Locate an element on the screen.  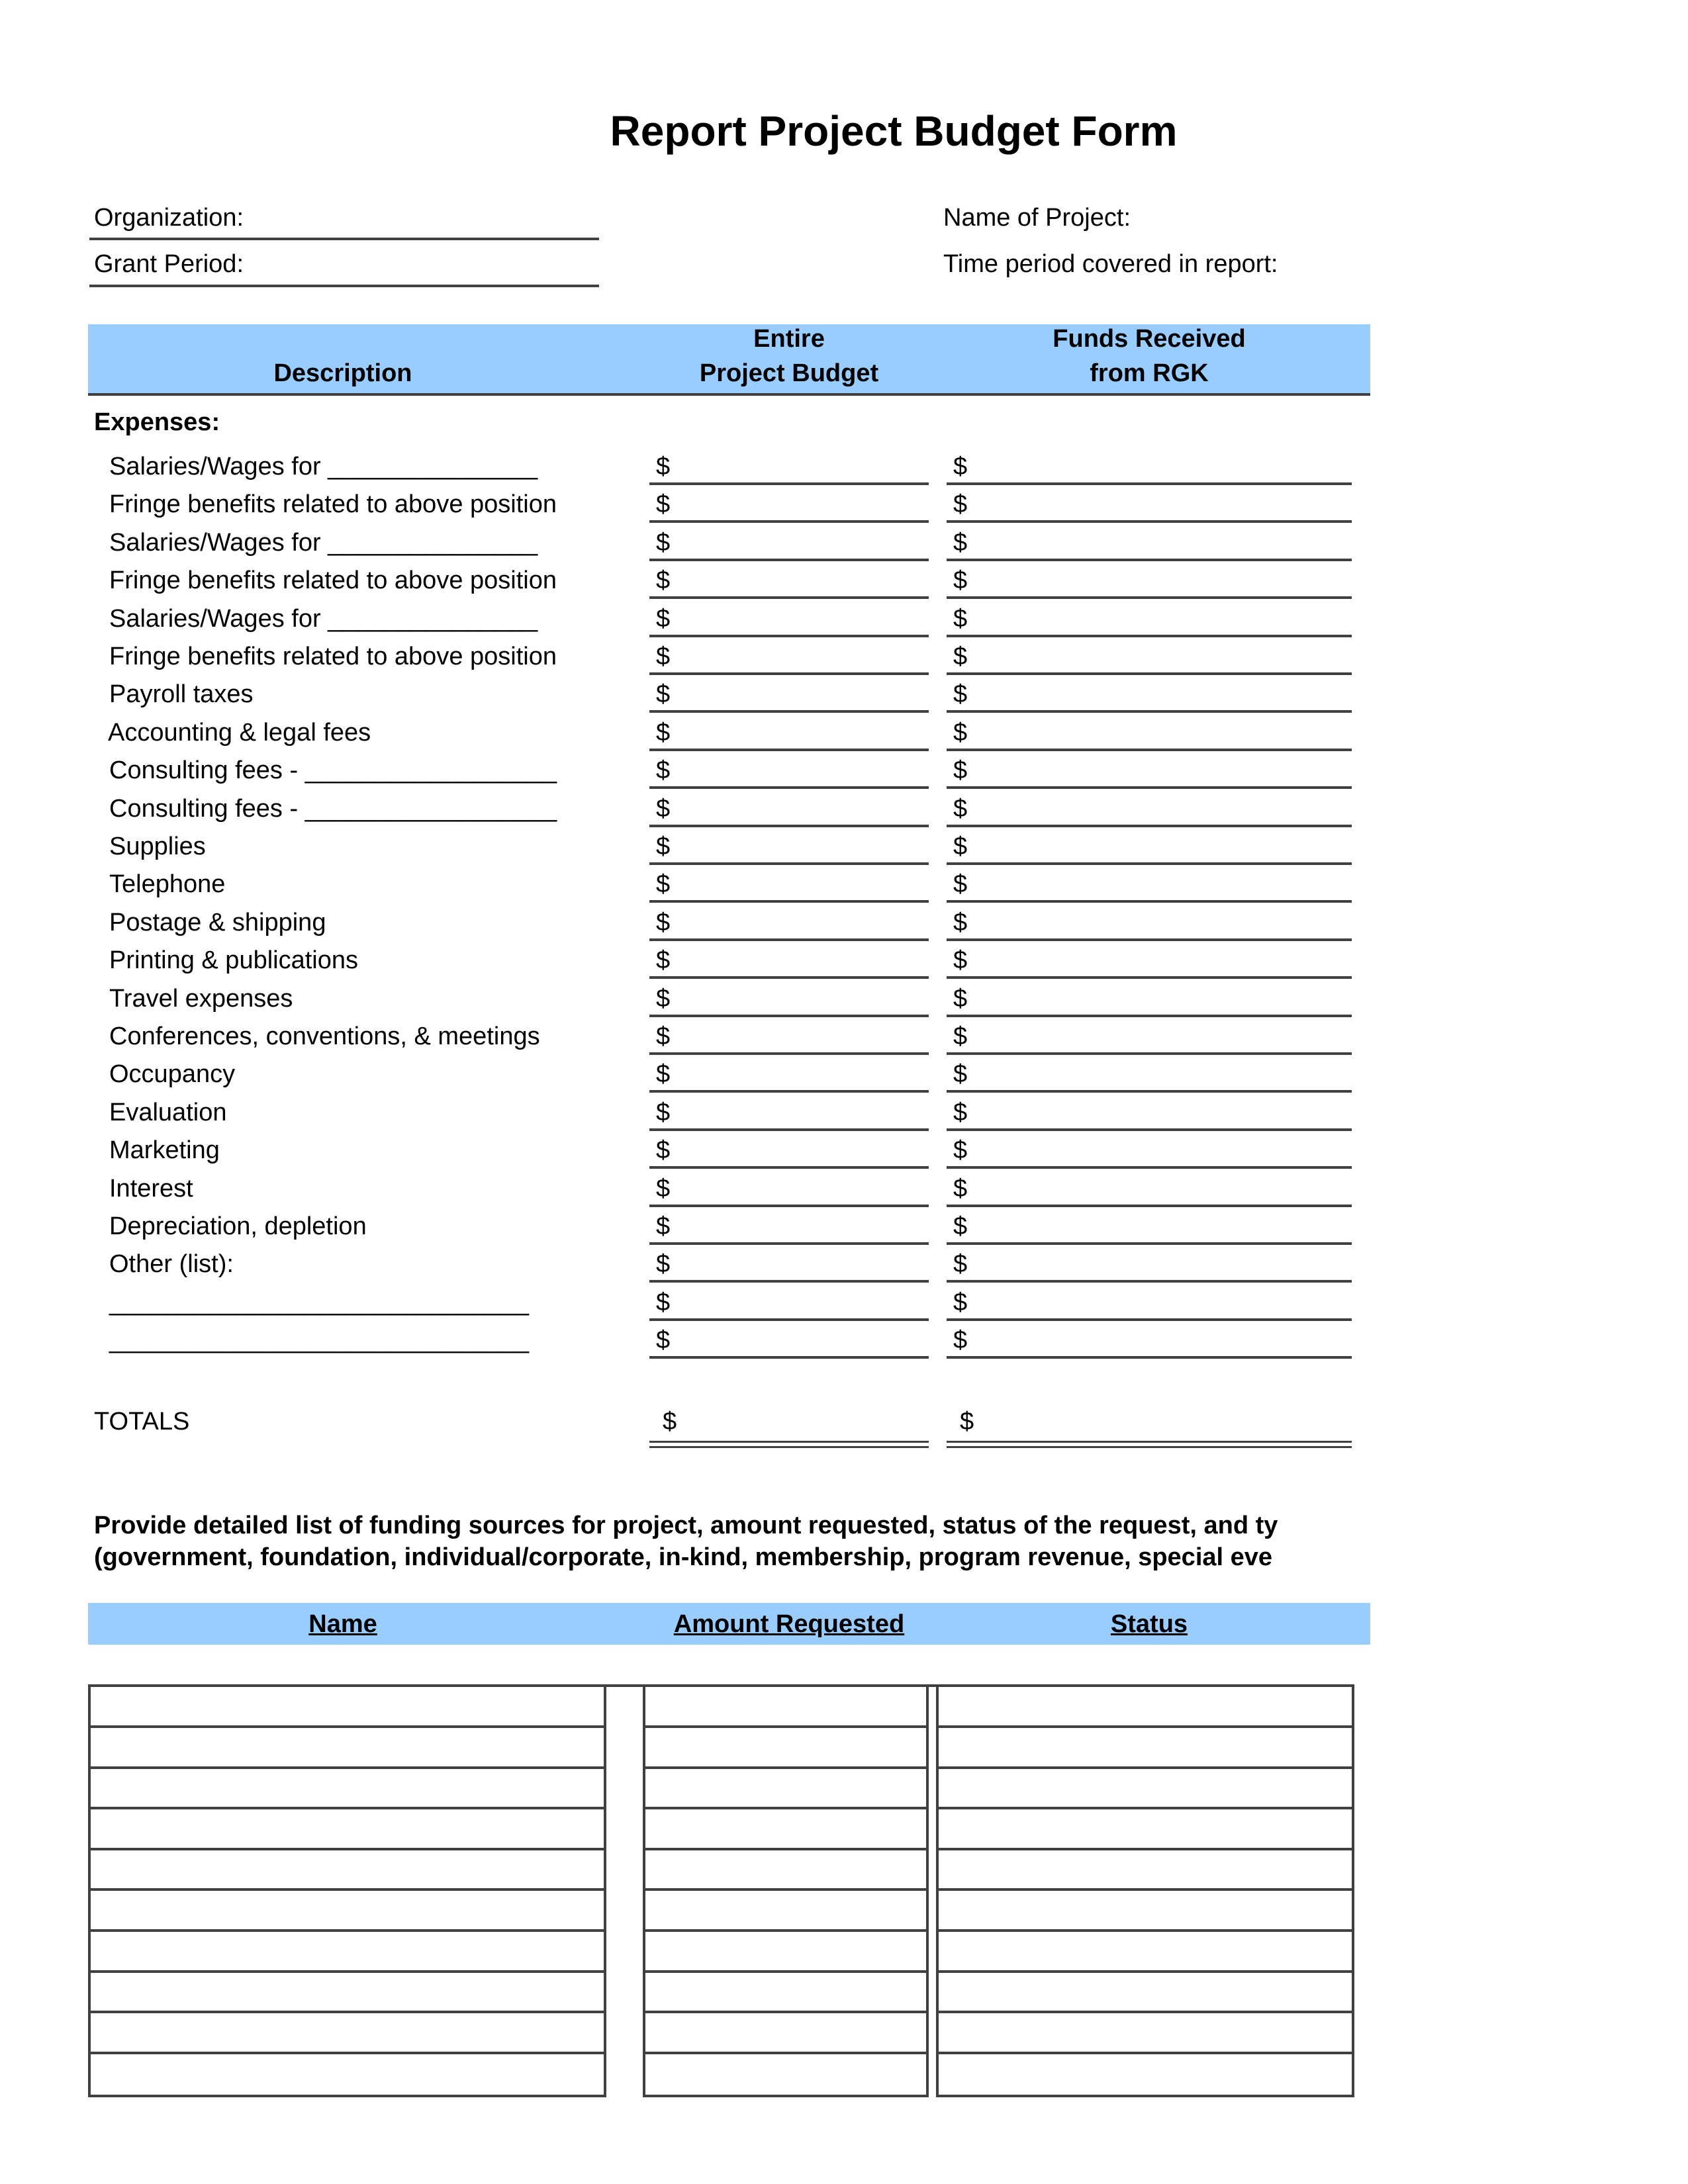
total-entire-budget-field: $ is located at coordinates (789, 1425).